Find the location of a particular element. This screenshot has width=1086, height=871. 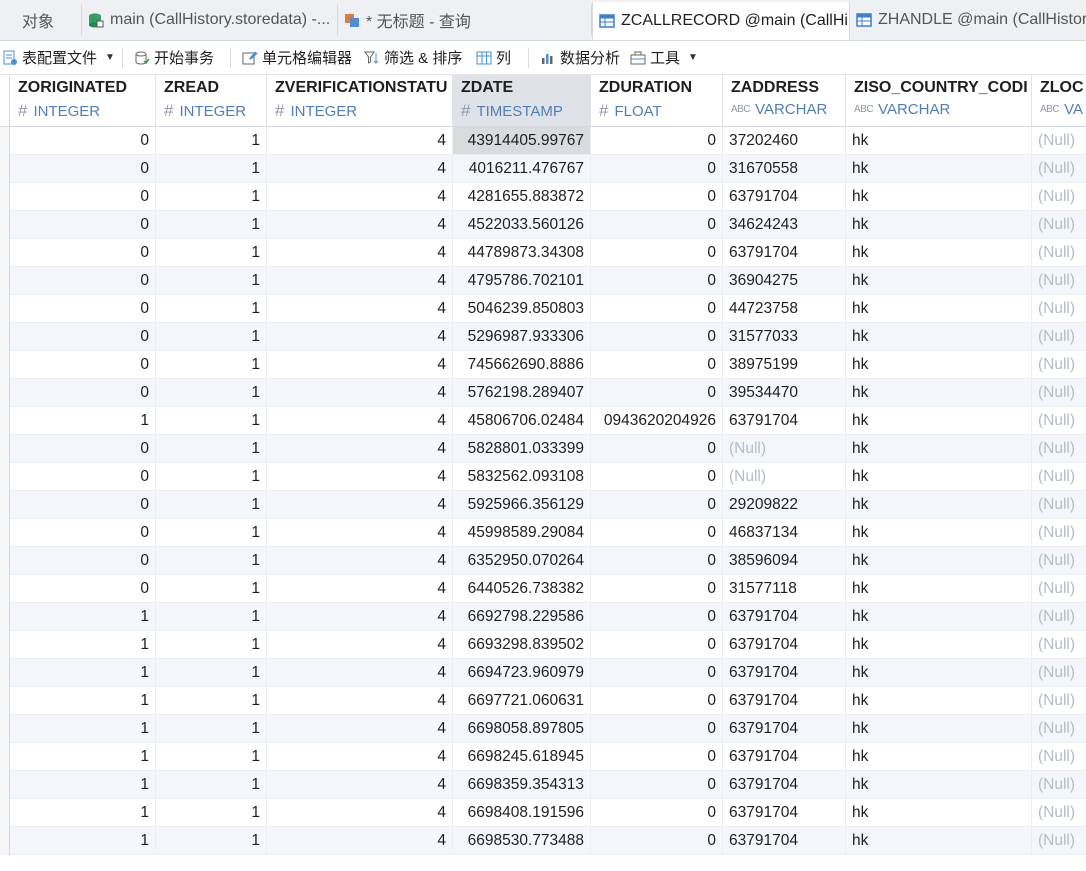

table-row: 0 1 4 5046239.850803 0 44723758 hk (Null) is located at coordinates (543, 309).